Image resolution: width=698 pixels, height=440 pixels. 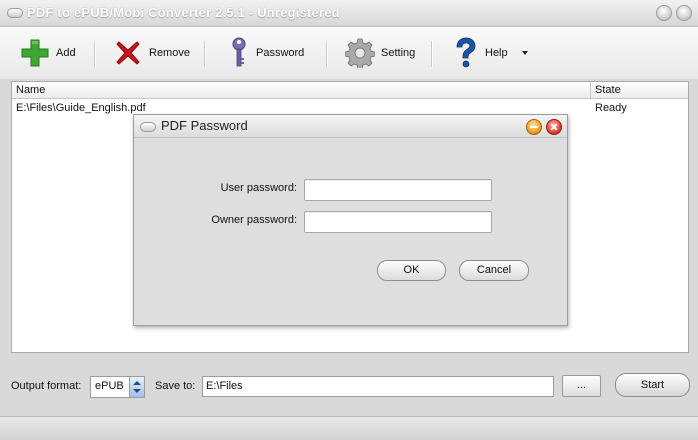 What do you see at coordinates (534, 127) in the screenshot?
I see `dialog-minimize-button` at bounding box center [534, 127].